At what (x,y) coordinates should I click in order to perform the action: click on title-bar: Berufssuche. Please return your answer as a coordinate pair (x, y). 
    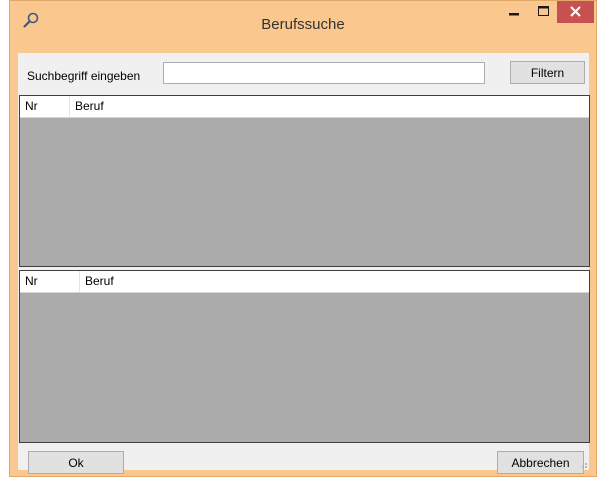
    Looking at the image, I should click on (303, 27).